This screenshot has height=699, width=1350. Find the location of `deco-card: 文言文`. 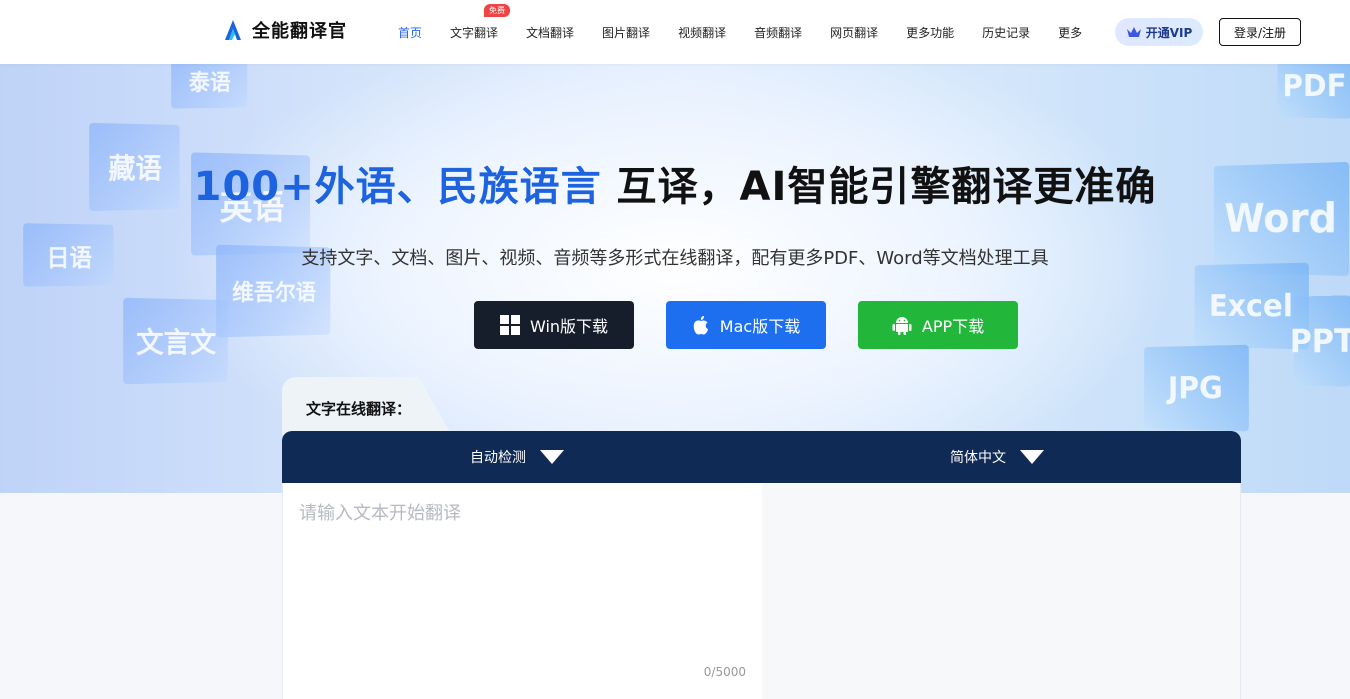

deco-card: 文言文 is located at coordinates (175, 341).